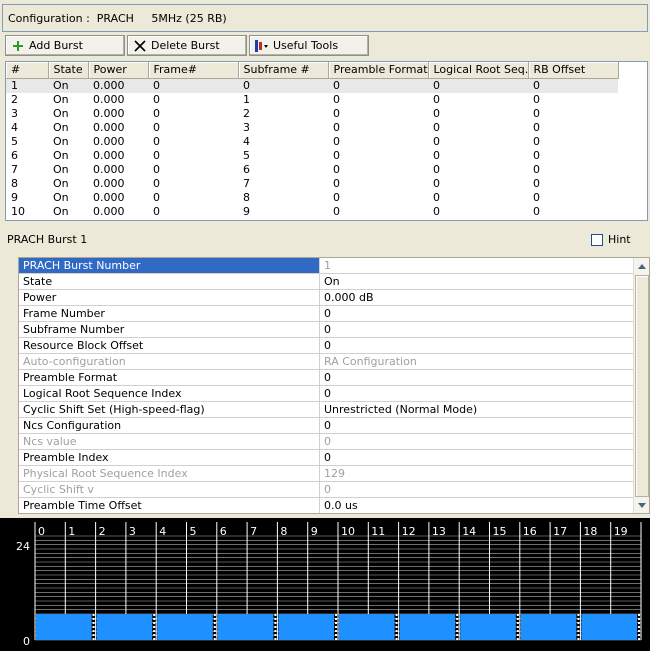  Describe the element at coordinates (641, 505) in the screenshot. I see `scroll-down-arrow-icon` at that location.